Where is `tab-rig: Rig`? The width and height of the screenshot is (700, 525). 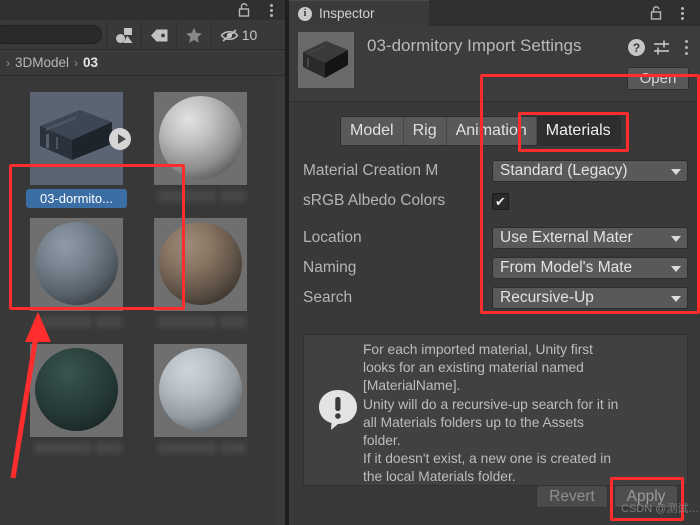 tab-rig: Rig is located at coordinates (425, 131).